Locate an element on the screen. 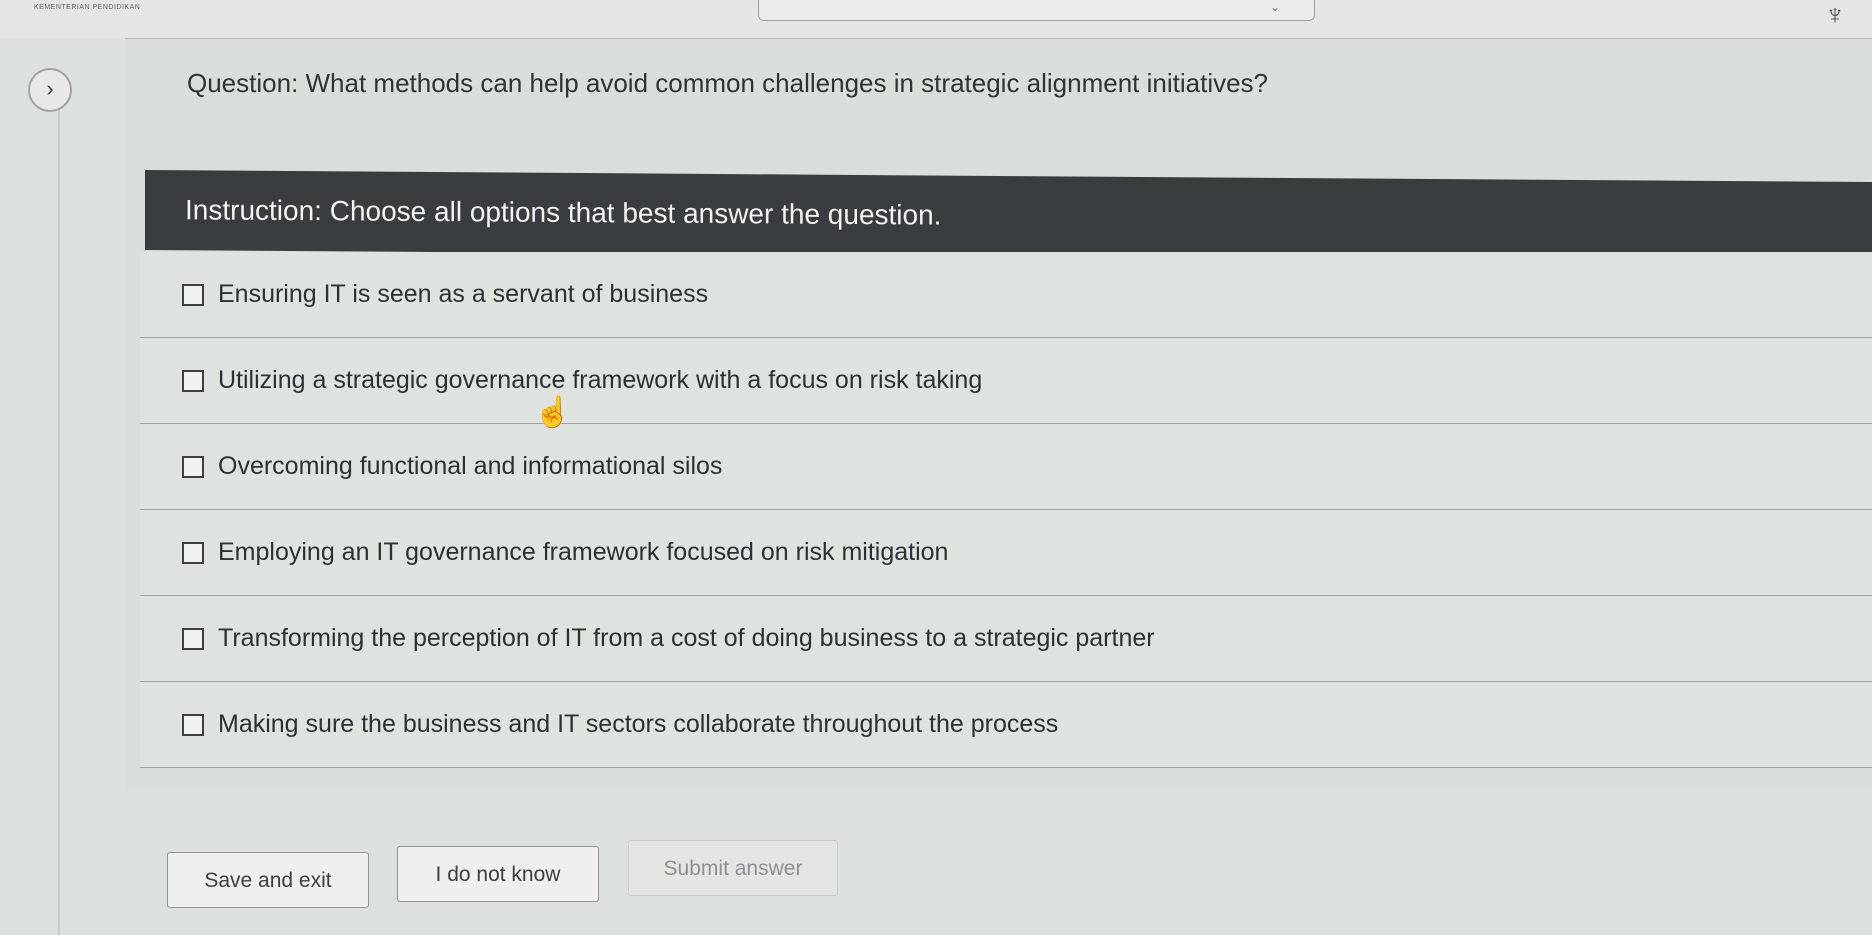 Image resolution: width=1872 pixels, height=935 pixels. save-exit-button: Save and exit is located at coordinates (268, 880).